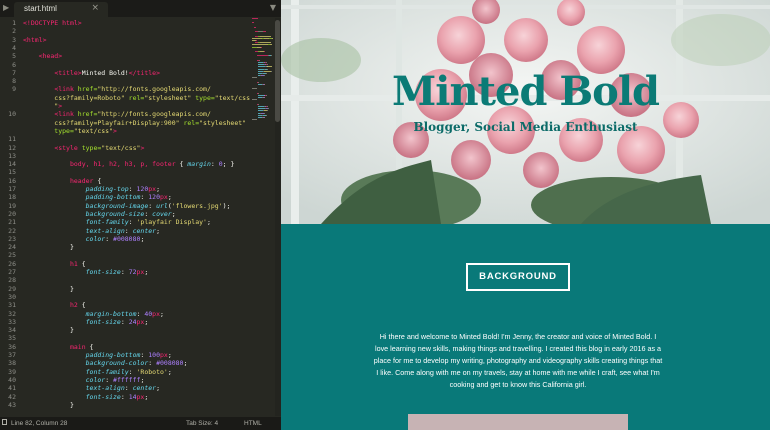 Image resolution: width=770 pixels, height=430 pixels. I want to click on status-bar: Line 82, Column 28 Tab Size: 4 HTML, so click(140, 423).